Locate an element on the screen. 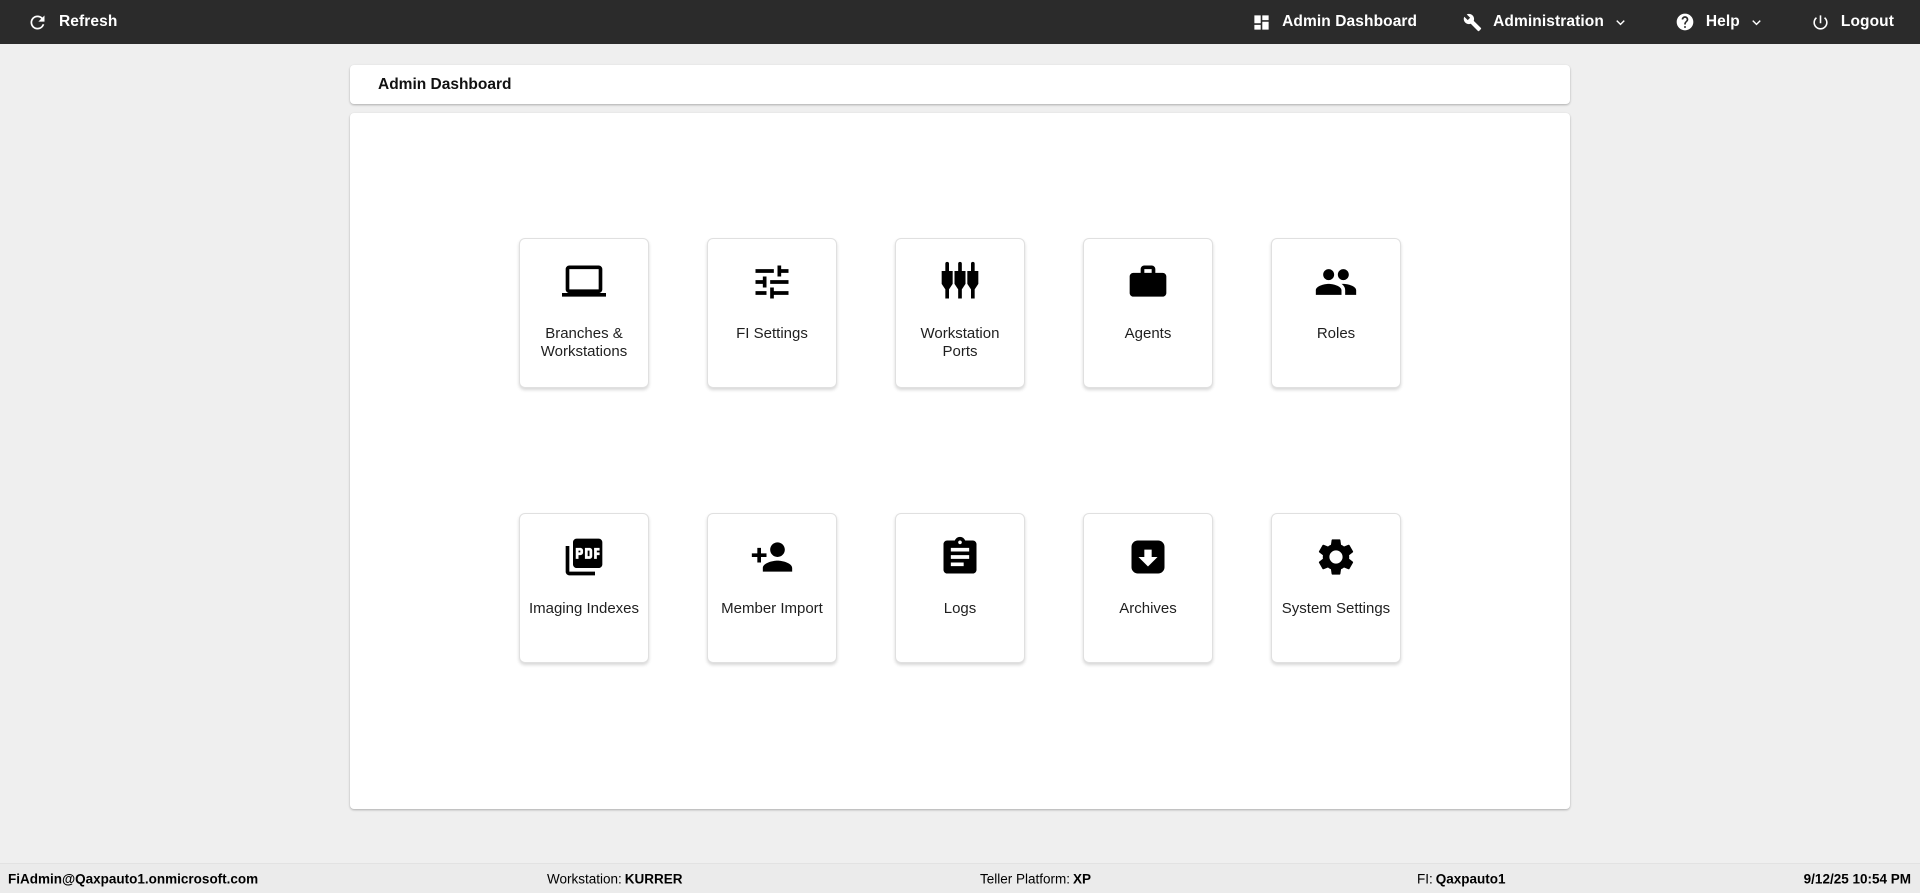 Image resolution: width=1920 pixels, height=893 pixels. refresh-label: Refresh is located at coordinates (88, 21).